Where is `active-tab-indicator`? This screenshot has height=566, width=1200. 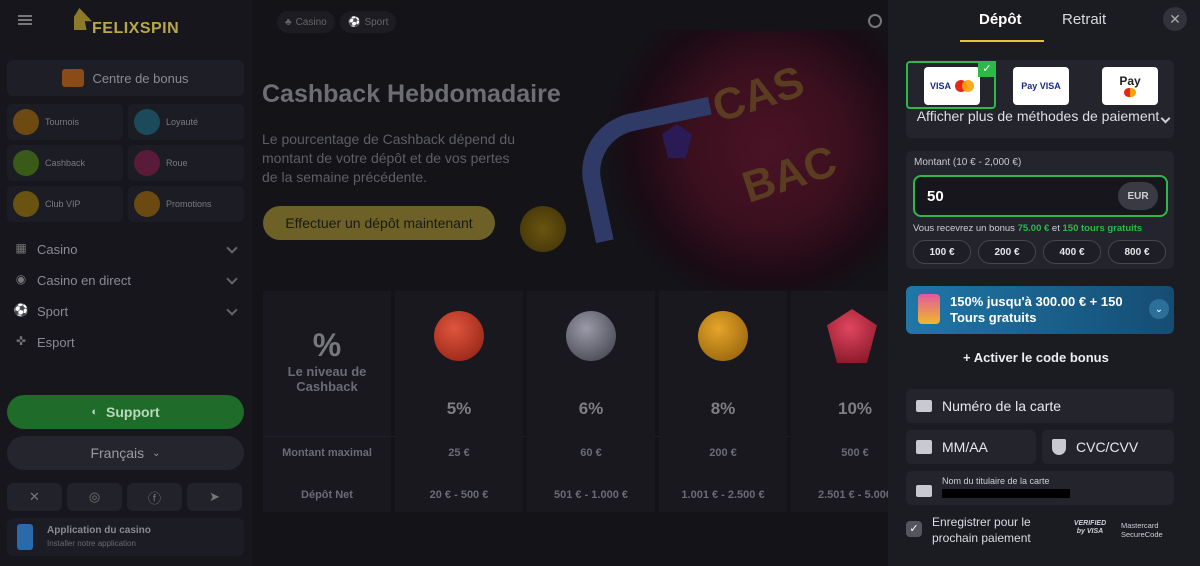 active-tab-indicator is located at coordinates (1002, 41).